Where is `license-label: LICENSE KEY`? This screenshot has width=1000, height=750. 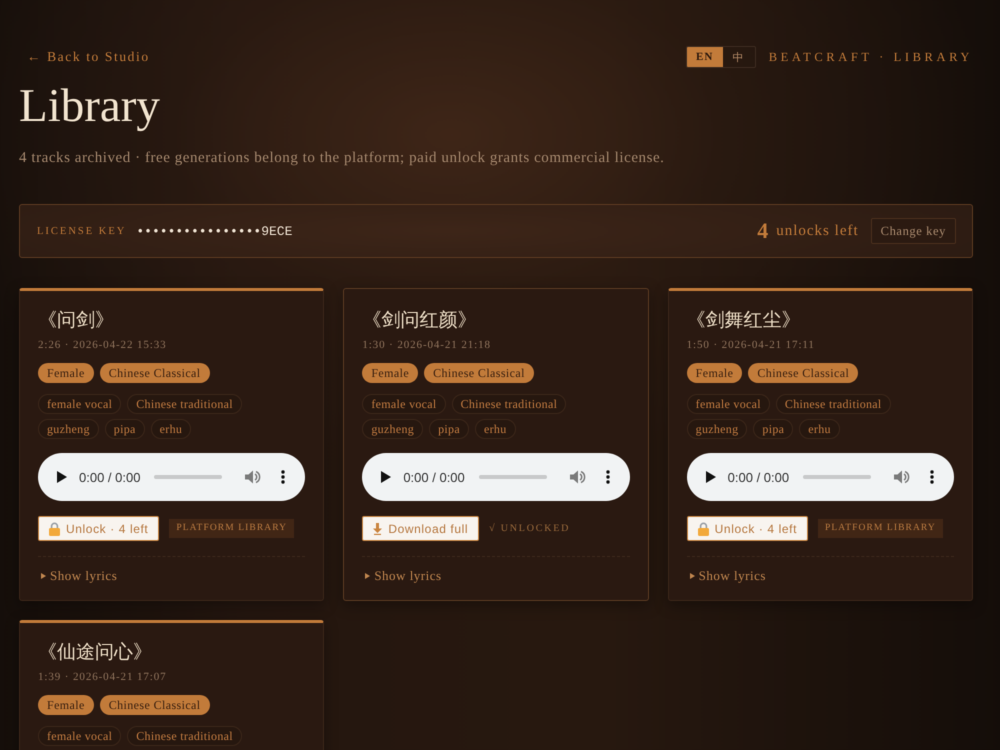 license-label: LICENSE KEY is located at coordinates (81, 231).